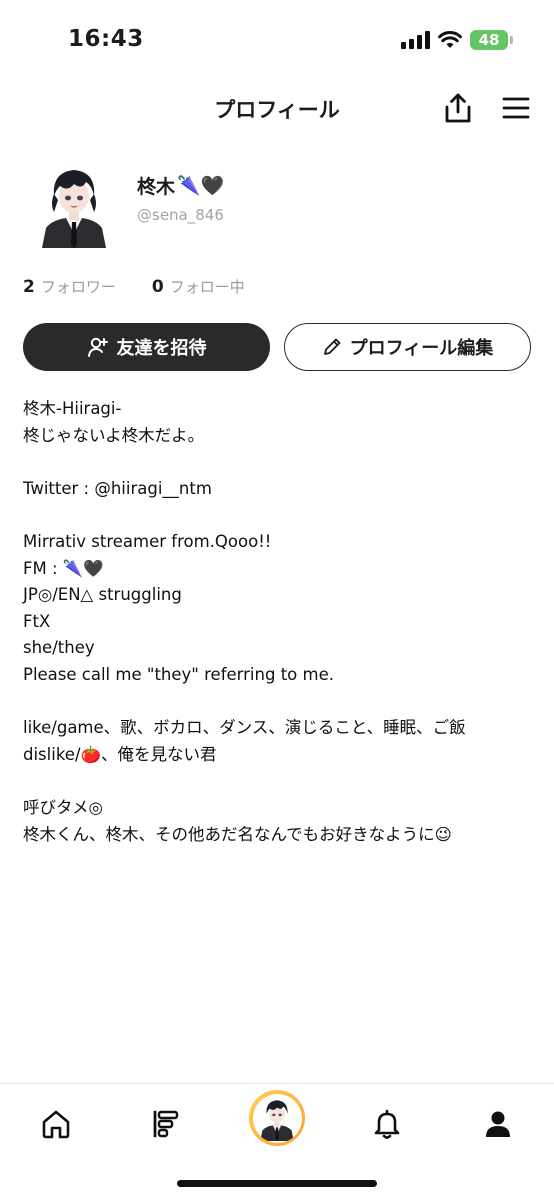 The height and width of the screenshot is (1201, 554). Describe the element at coordinates (277, 108) in the screenshot. I see `header: プロフィール` at that location.